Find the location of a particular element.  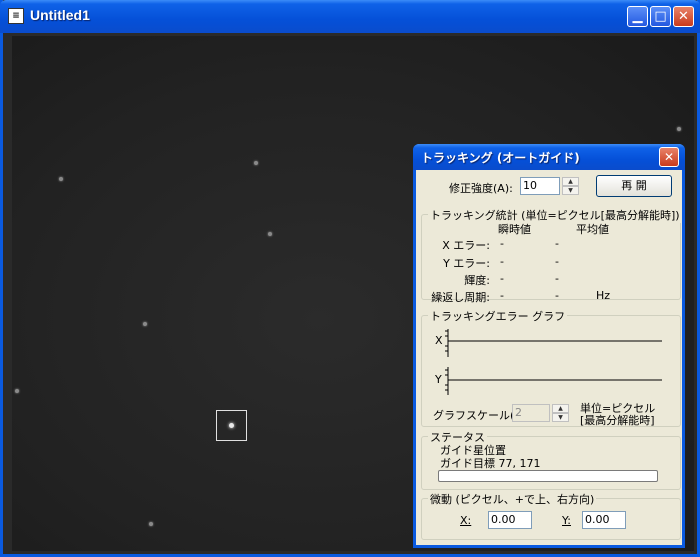

minimize-button: ▁ is located at coordinates (637, 16).